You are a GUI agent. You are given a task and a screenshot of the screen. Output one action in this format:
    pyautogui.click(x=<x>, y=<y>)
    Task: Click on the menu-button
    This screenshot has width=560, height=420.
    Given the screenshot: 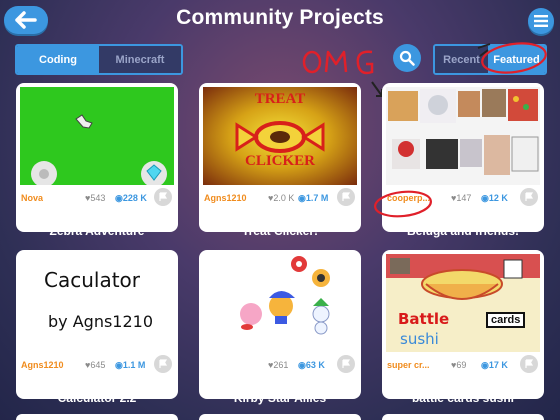 What is the action you would take?
    pyautogui.click(x=541, y=21)
    